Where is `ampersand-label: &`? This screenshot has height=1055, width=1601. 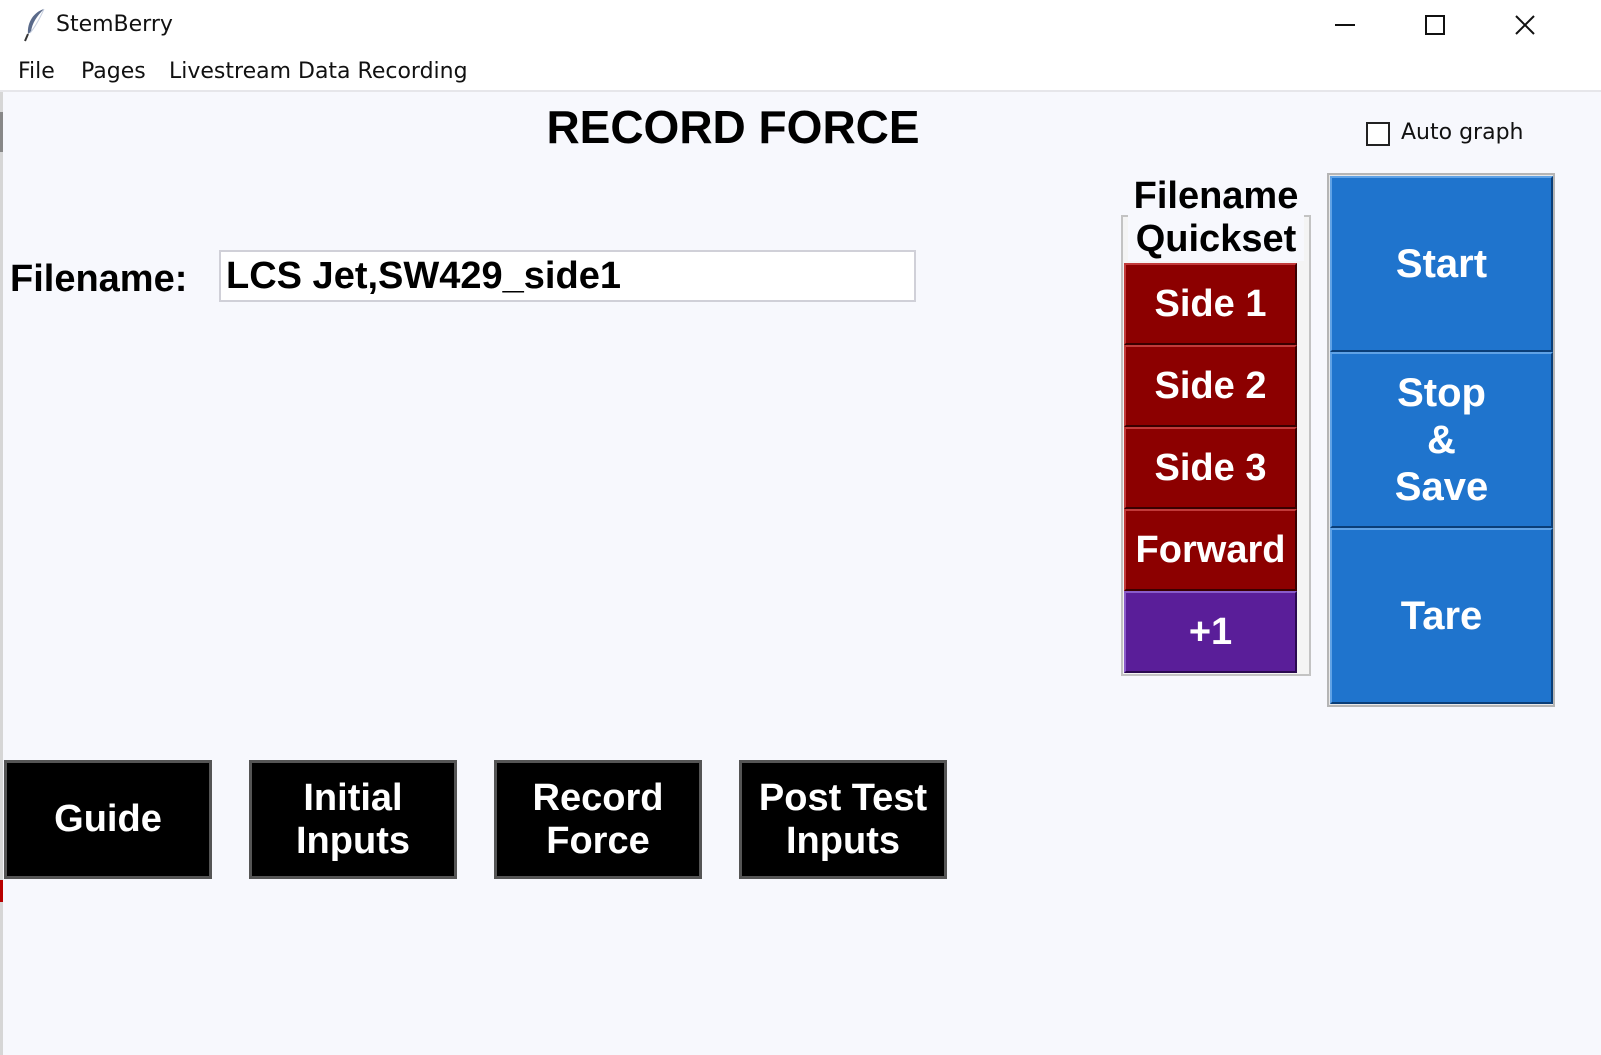
ampersand-label: & is located at coordinates (1441, 439).